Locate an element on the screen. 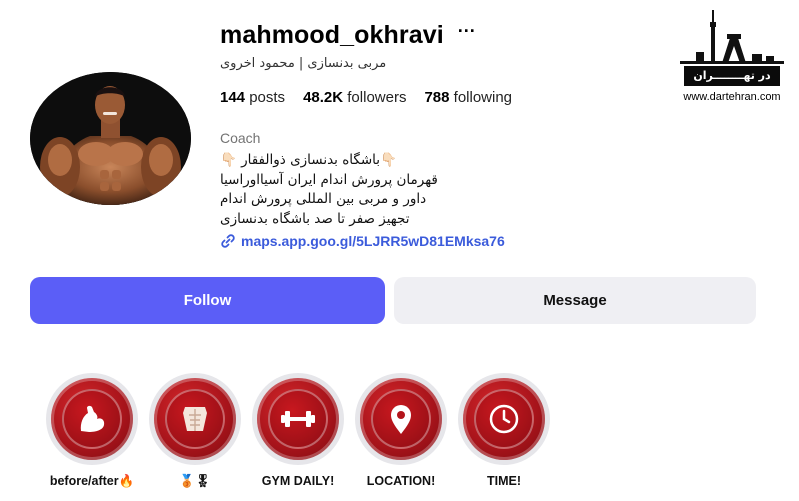 This screenshot has width=799, height=501. profile-stats: 144 posts 48.2K followers 788 following is located at coordinates (366, 97).